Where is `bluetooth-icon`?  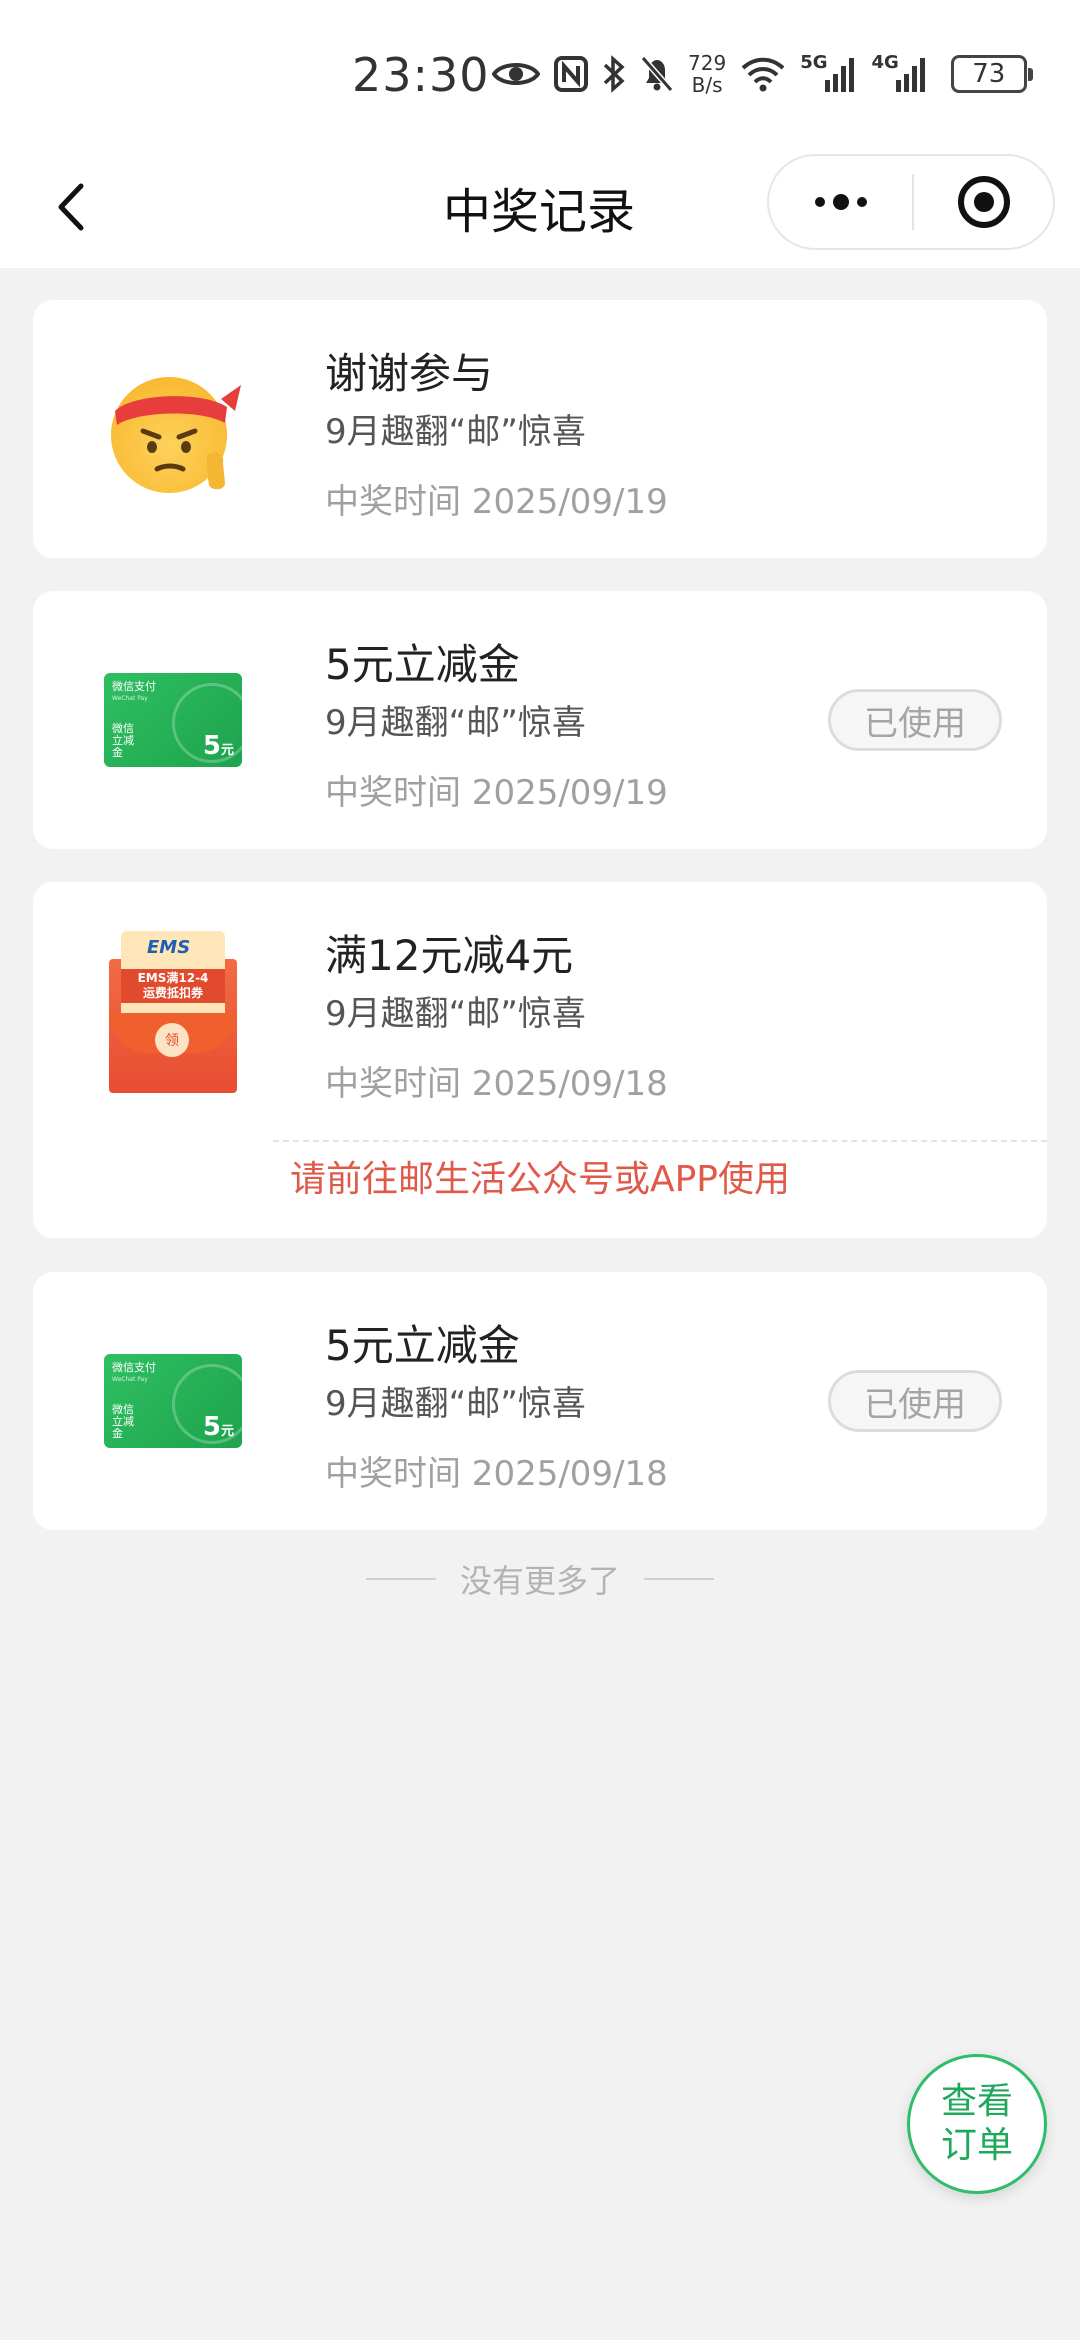
bluetooth-icon is located at coordinates (614, 74).